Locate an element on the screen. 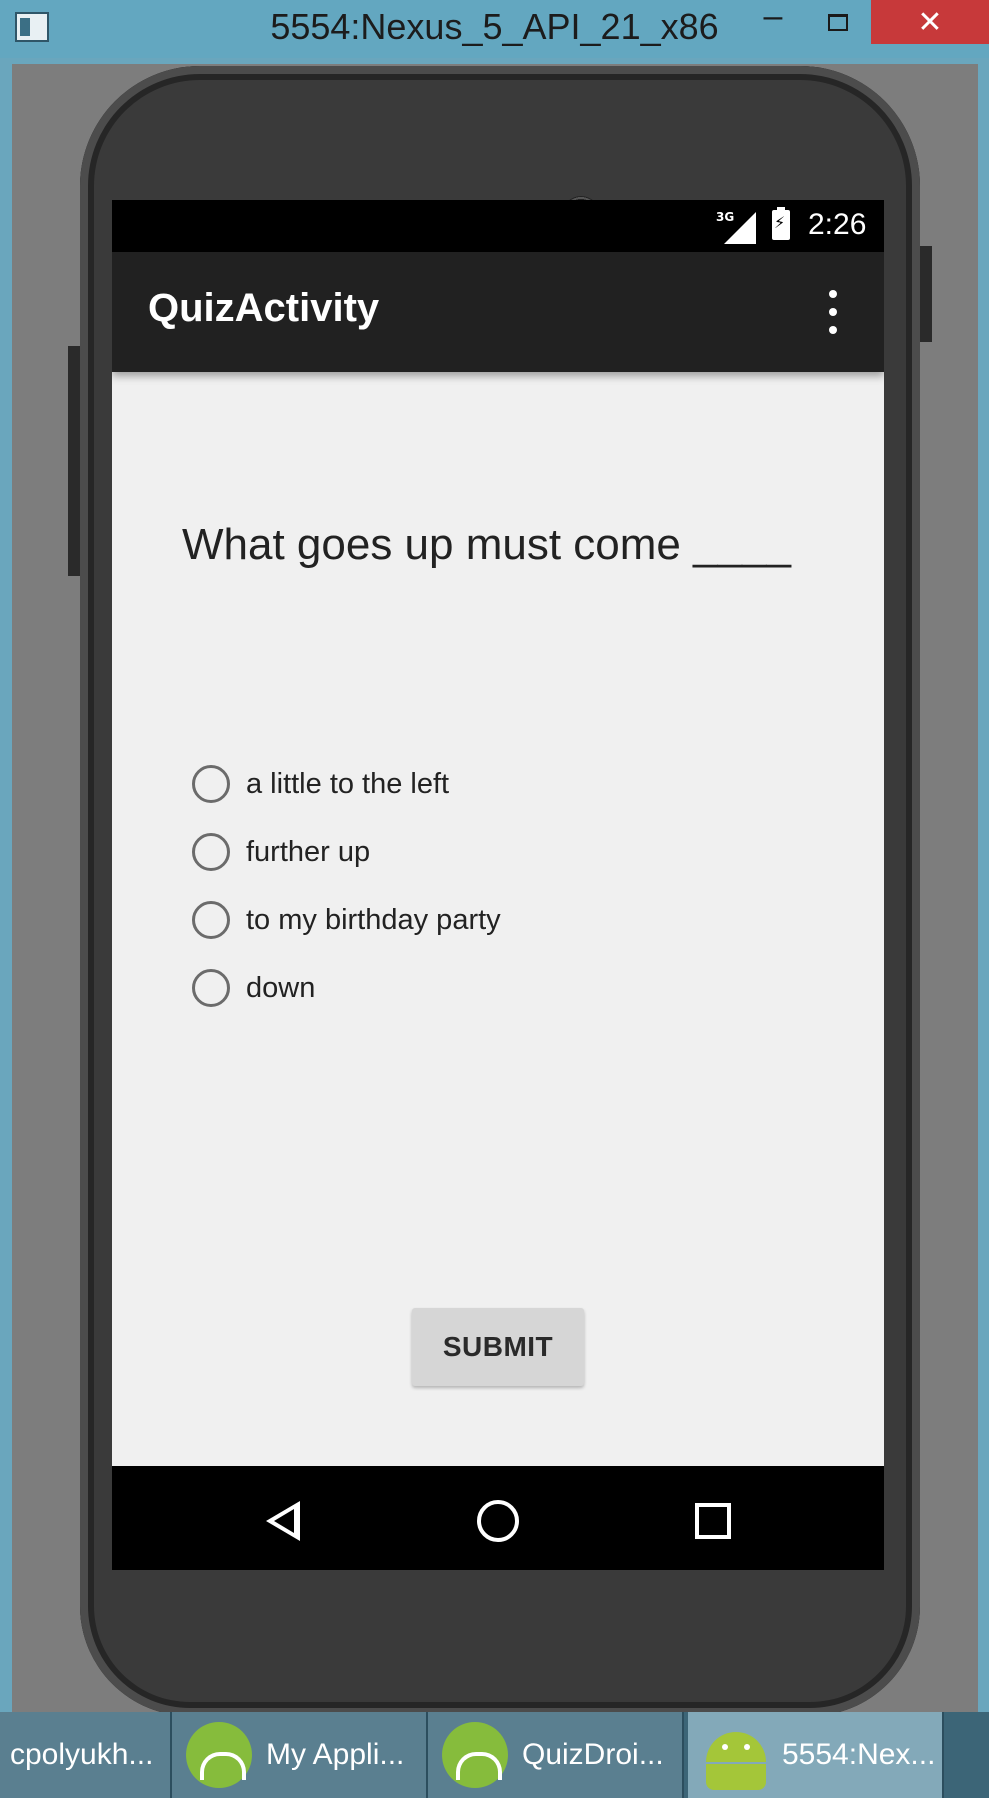 The image size is (989, 1798). maximize-icon is located at coordinates (838, 22).